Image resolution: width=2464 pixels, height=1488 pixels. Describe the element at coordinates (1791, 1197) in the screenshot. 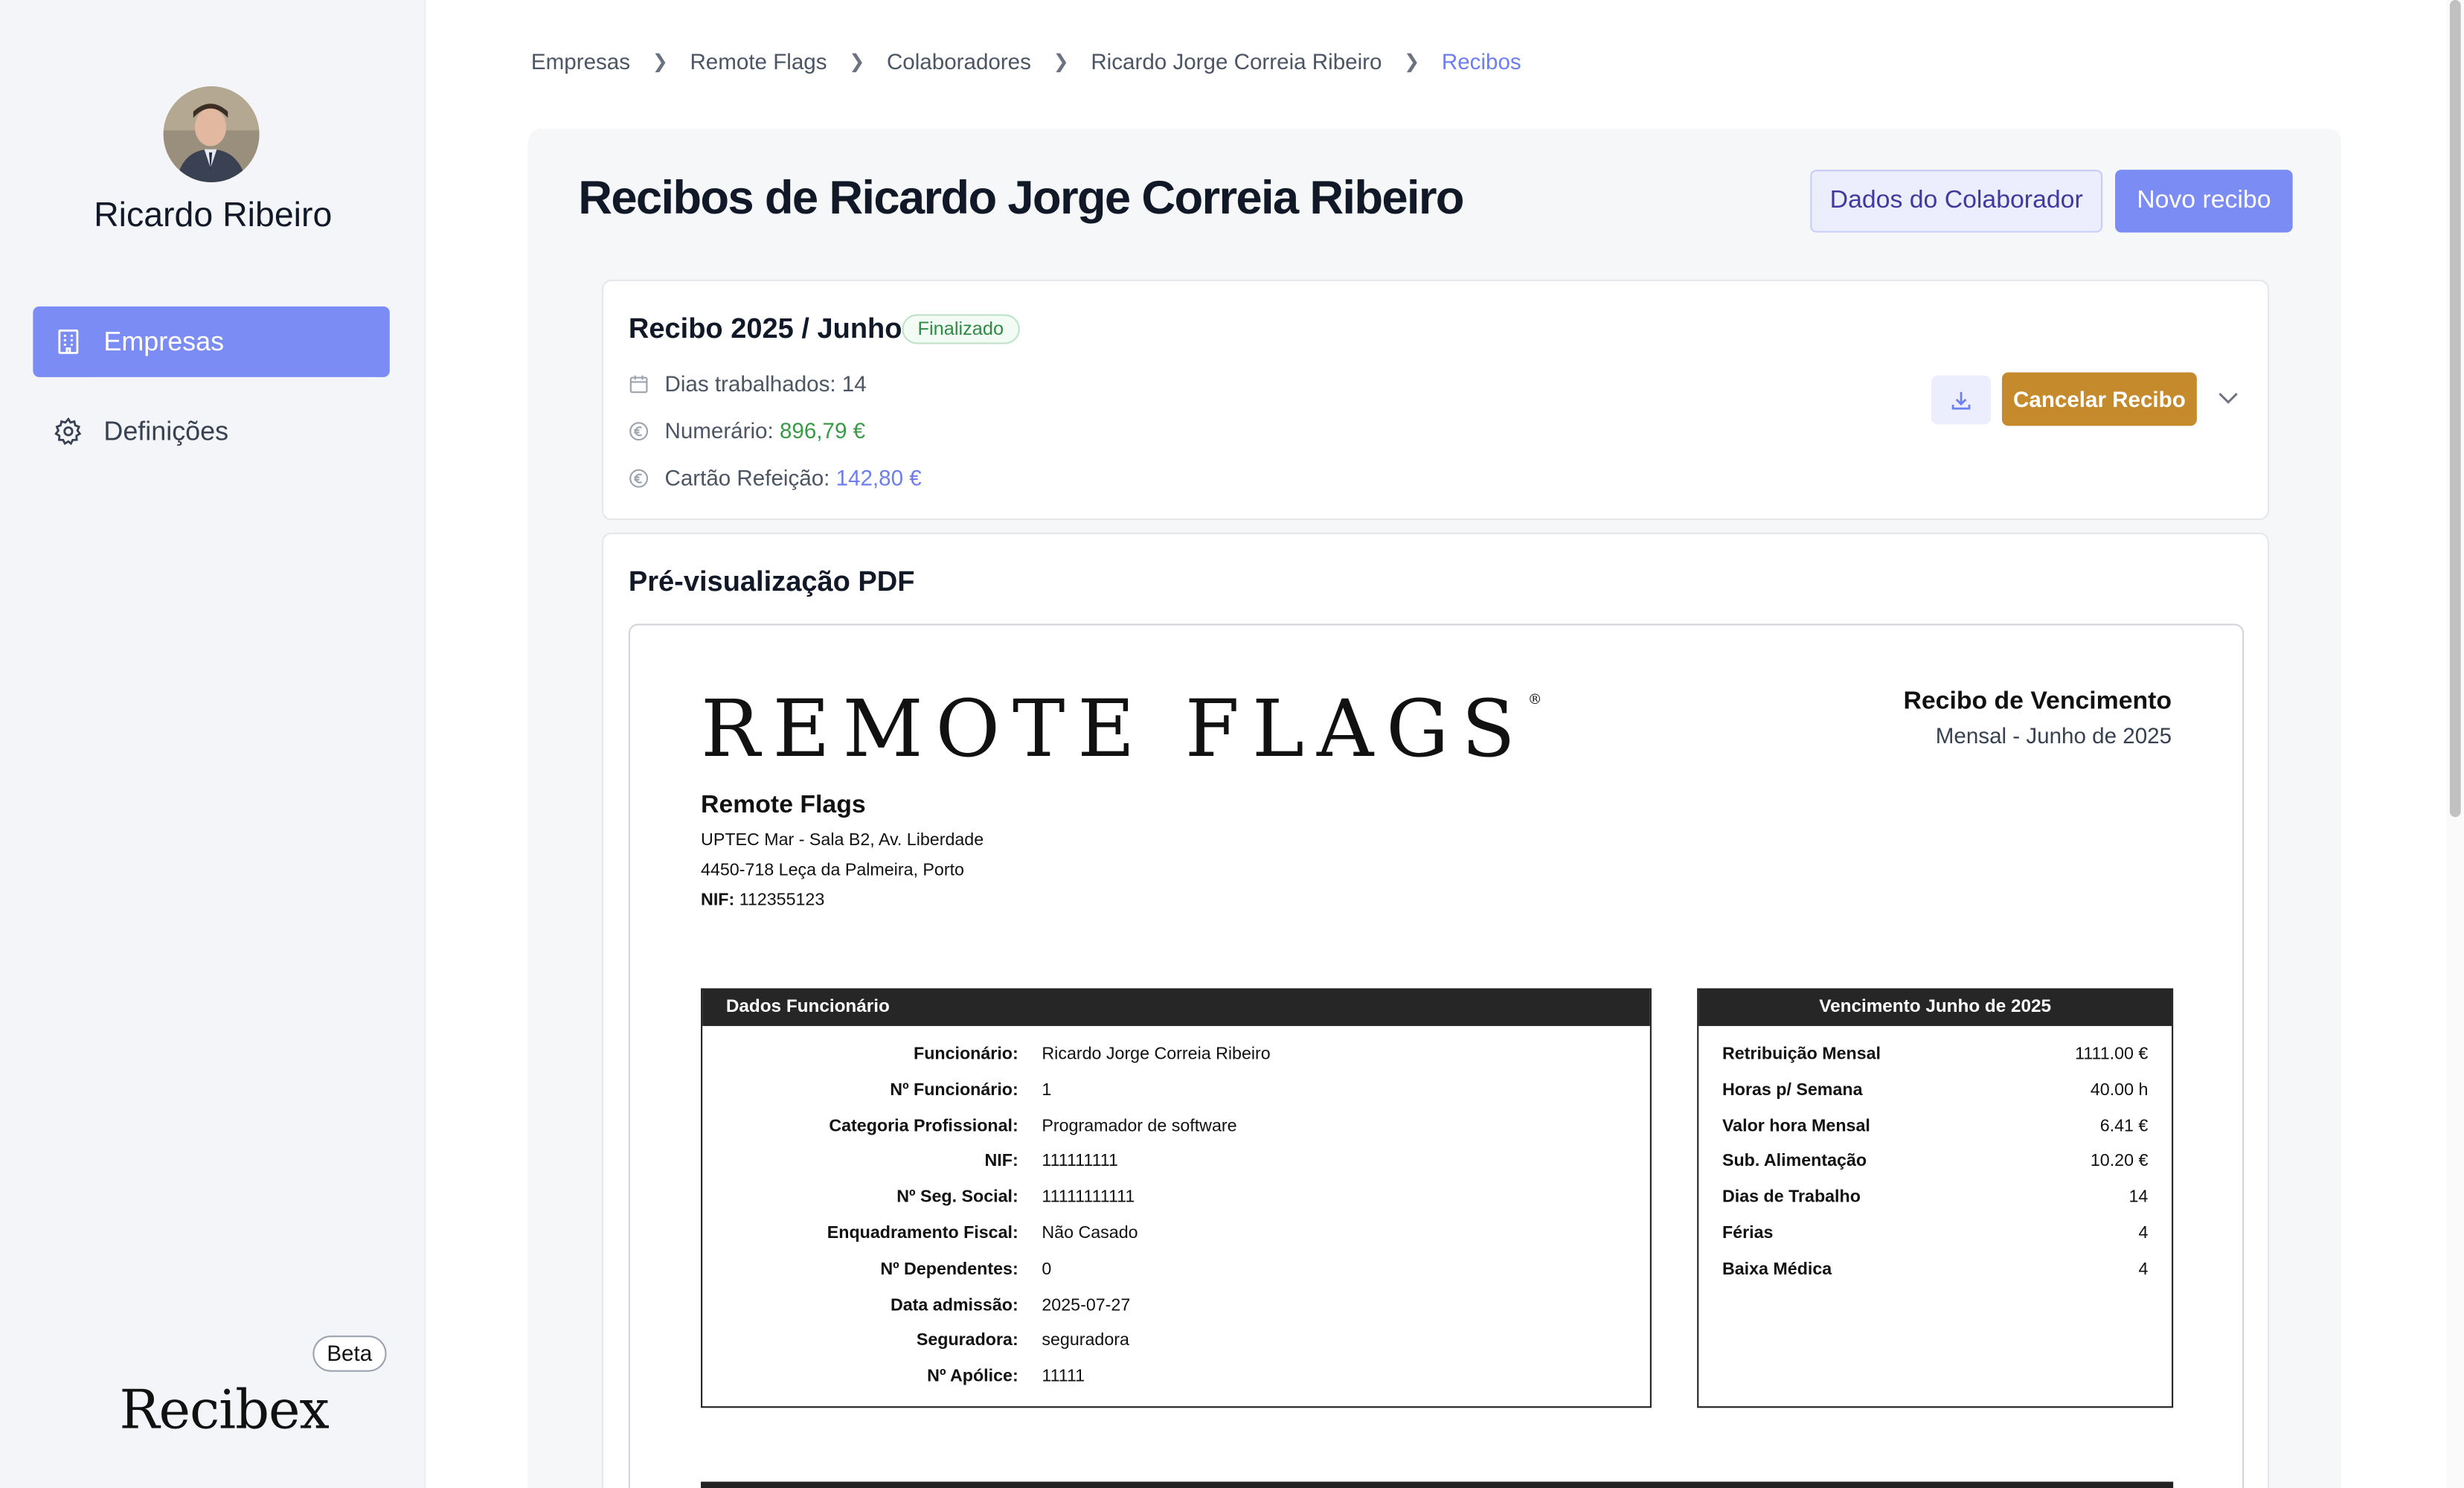

I see `salary-row-label: Dias de Trabalho` at that location.